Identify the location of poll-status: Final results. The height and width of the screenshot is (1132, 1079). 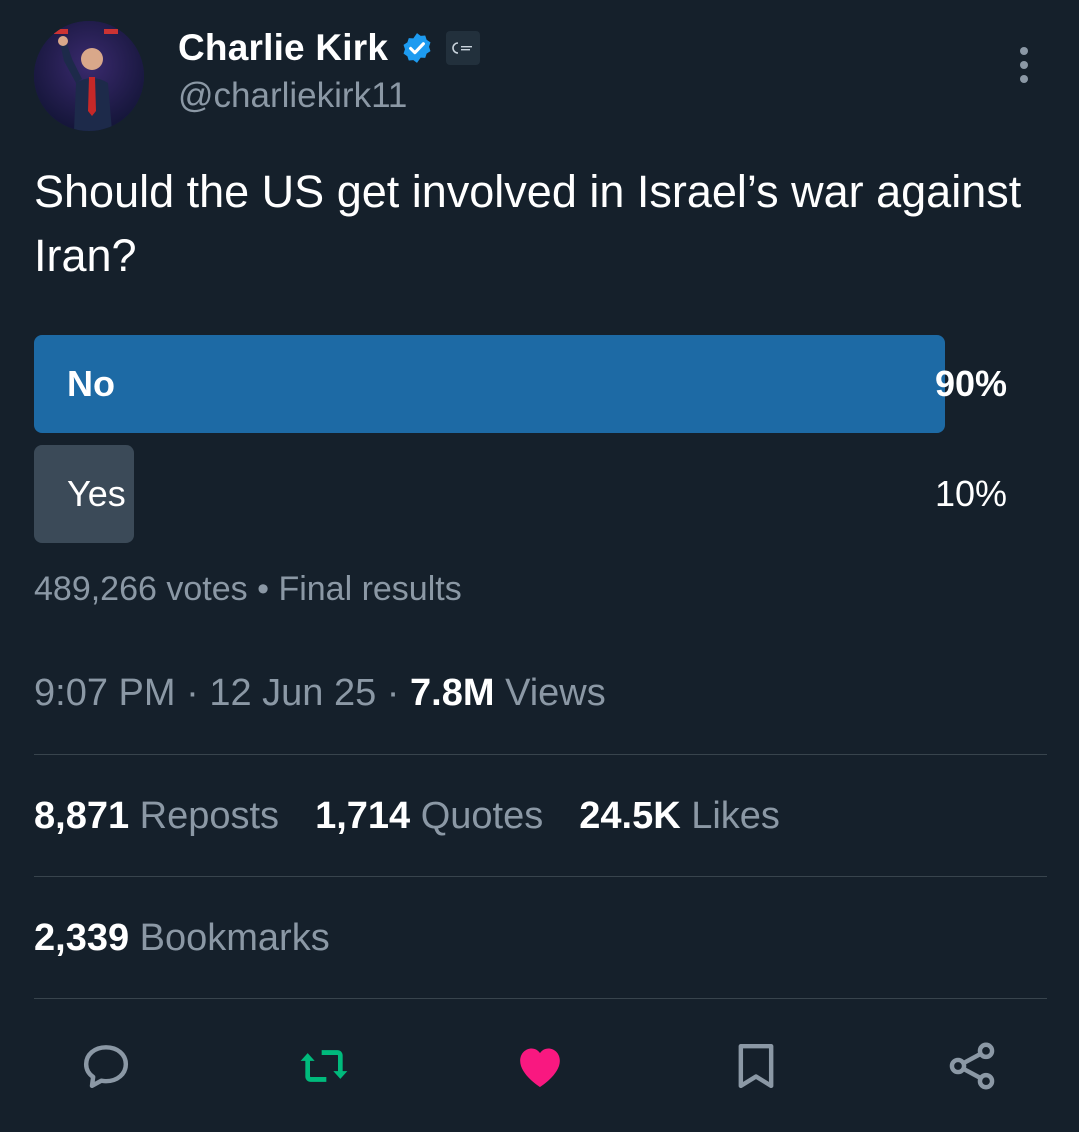
(370, 589).